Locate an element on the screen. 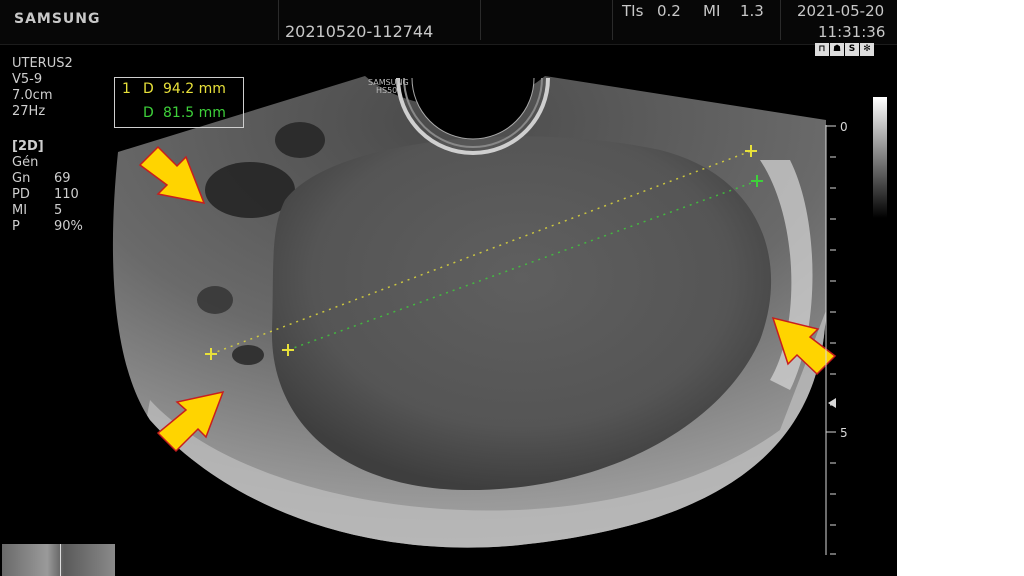  measurement-value: 81.5 mm is located at coordinates (194, 113).